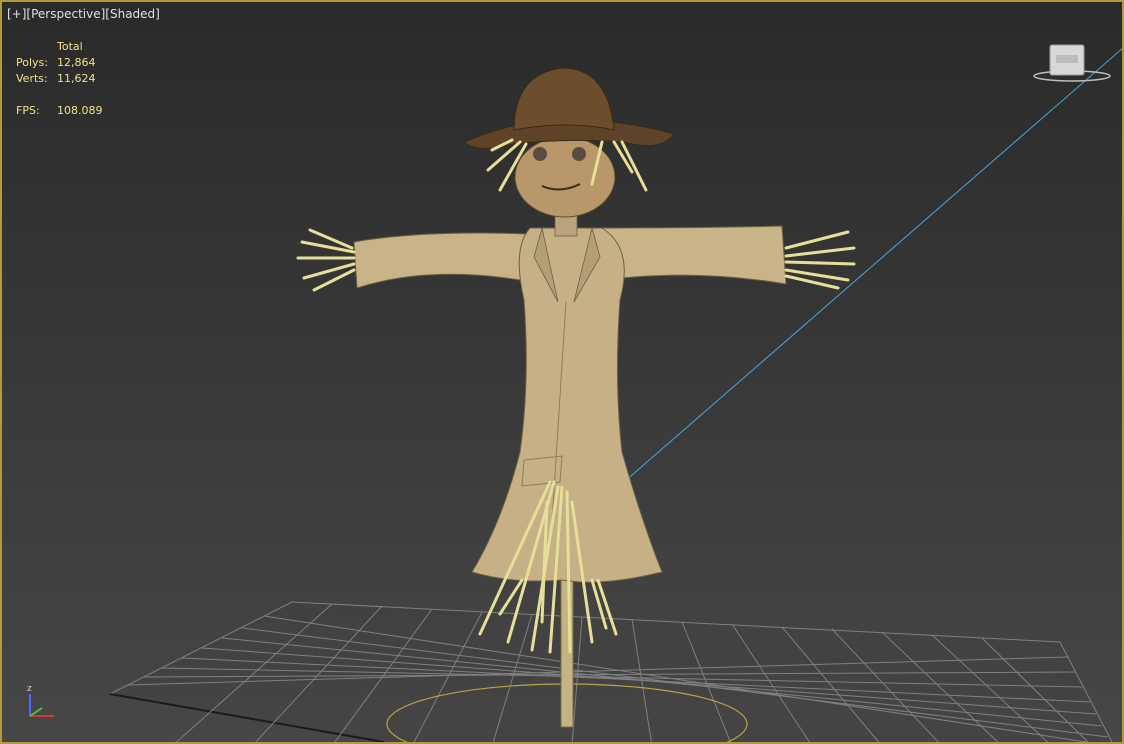 The height and width of the screenshot is (744, 1124). Describe the element at coordinates (80, 110) in the screenshot. I see `fps-value: 108.089` at that location.